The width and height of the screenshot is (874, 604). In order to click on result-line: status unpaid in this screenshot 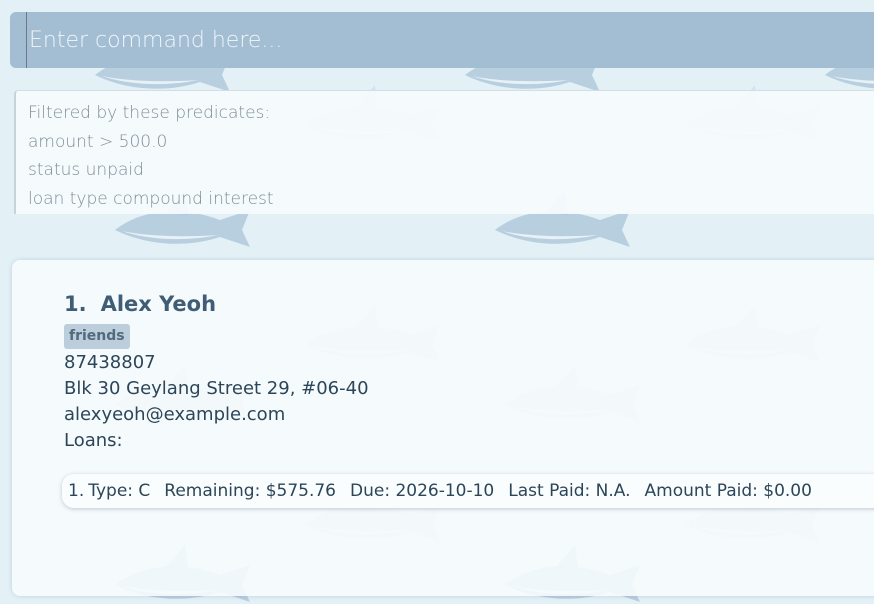, I will do `click(86, 170)`.